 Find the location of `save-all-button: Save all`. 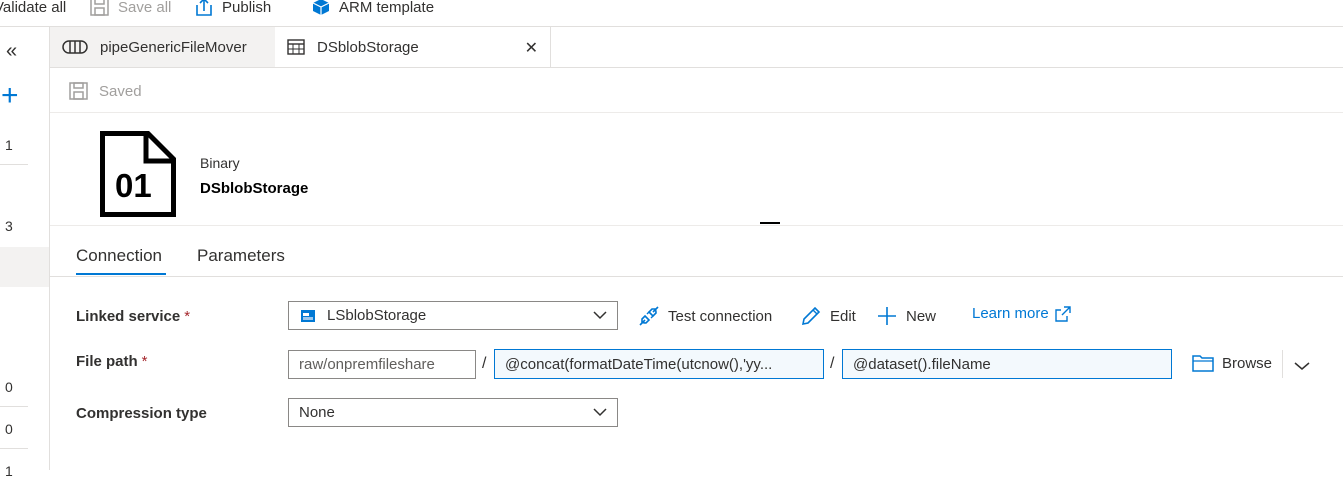

save-all-button: Save all is located at coordinates (130, 9).